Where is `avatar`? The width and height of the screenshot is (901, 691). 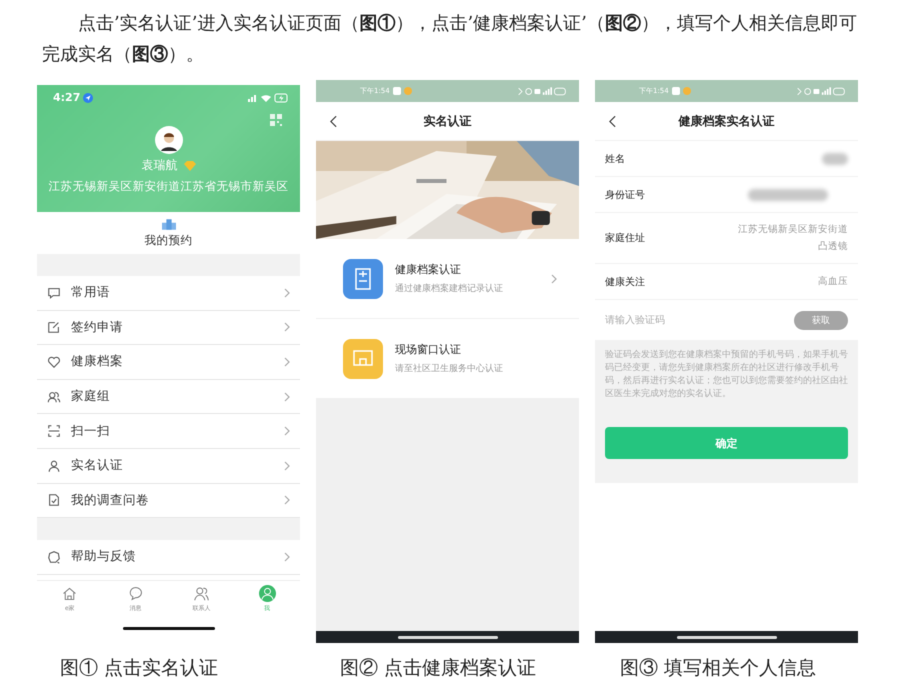 avatar is located at coordinates (168, 140).